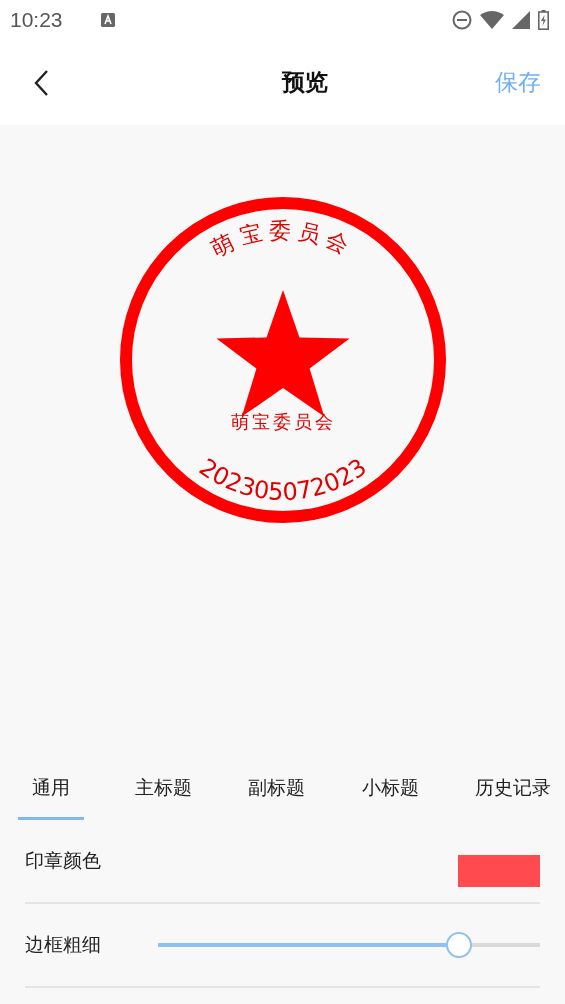 The image size is (565, 1004). Describe the element at coordinates (492, 20) in the screenshot. I see `wifi-icon` at that location.